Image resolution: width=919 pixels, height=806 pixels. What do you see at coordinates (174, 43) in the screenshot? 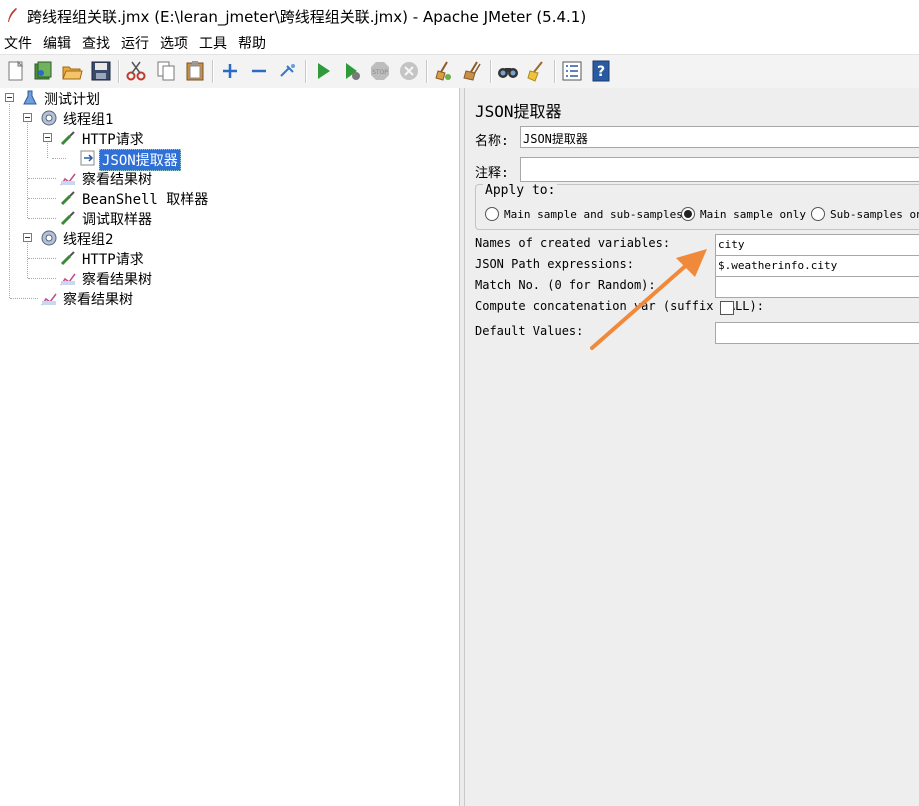
I see `menu-options: 选项` at bounding box center [174, 43].